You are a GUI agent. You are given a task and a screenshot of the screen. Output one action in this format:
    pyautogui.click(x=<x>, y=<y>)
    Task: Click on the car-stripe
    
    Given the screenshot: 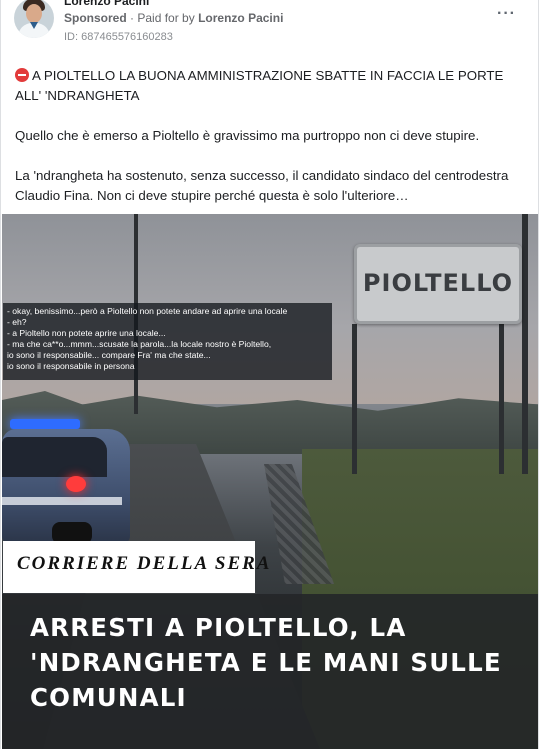 What is the action you would take?
    pyautogui.click(x=62, y=501)
    